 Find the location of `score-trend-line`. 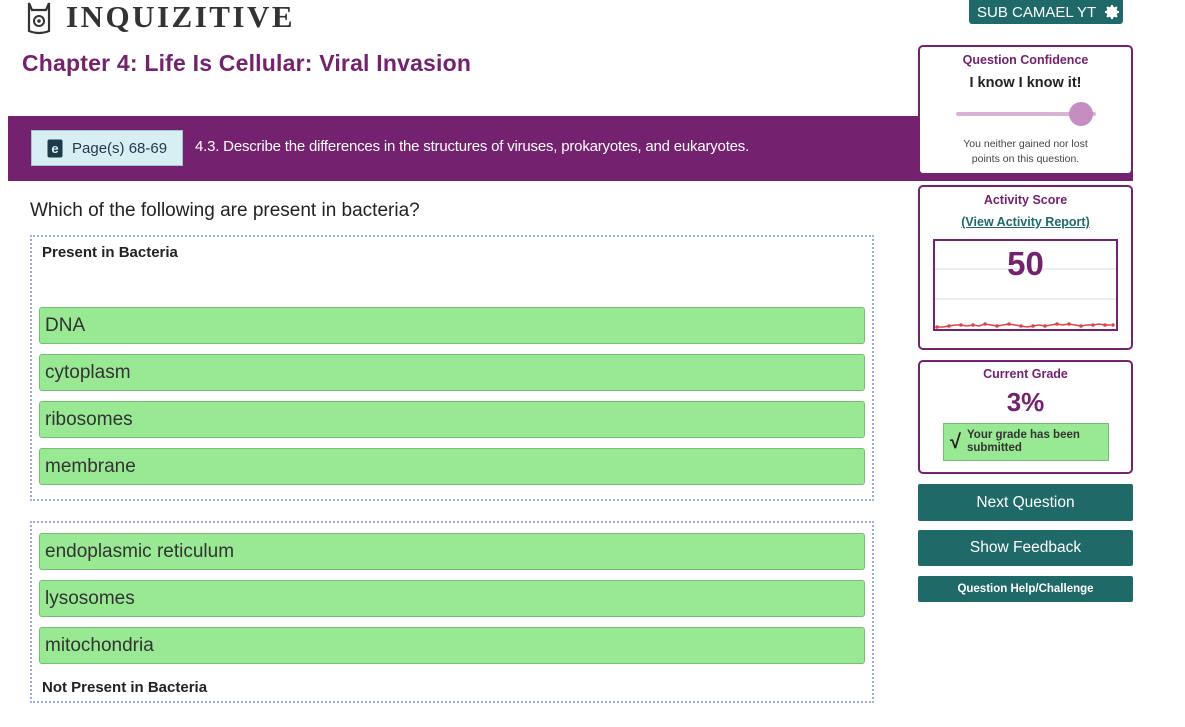

score-trend-line is located at coordinates (1024, 325).